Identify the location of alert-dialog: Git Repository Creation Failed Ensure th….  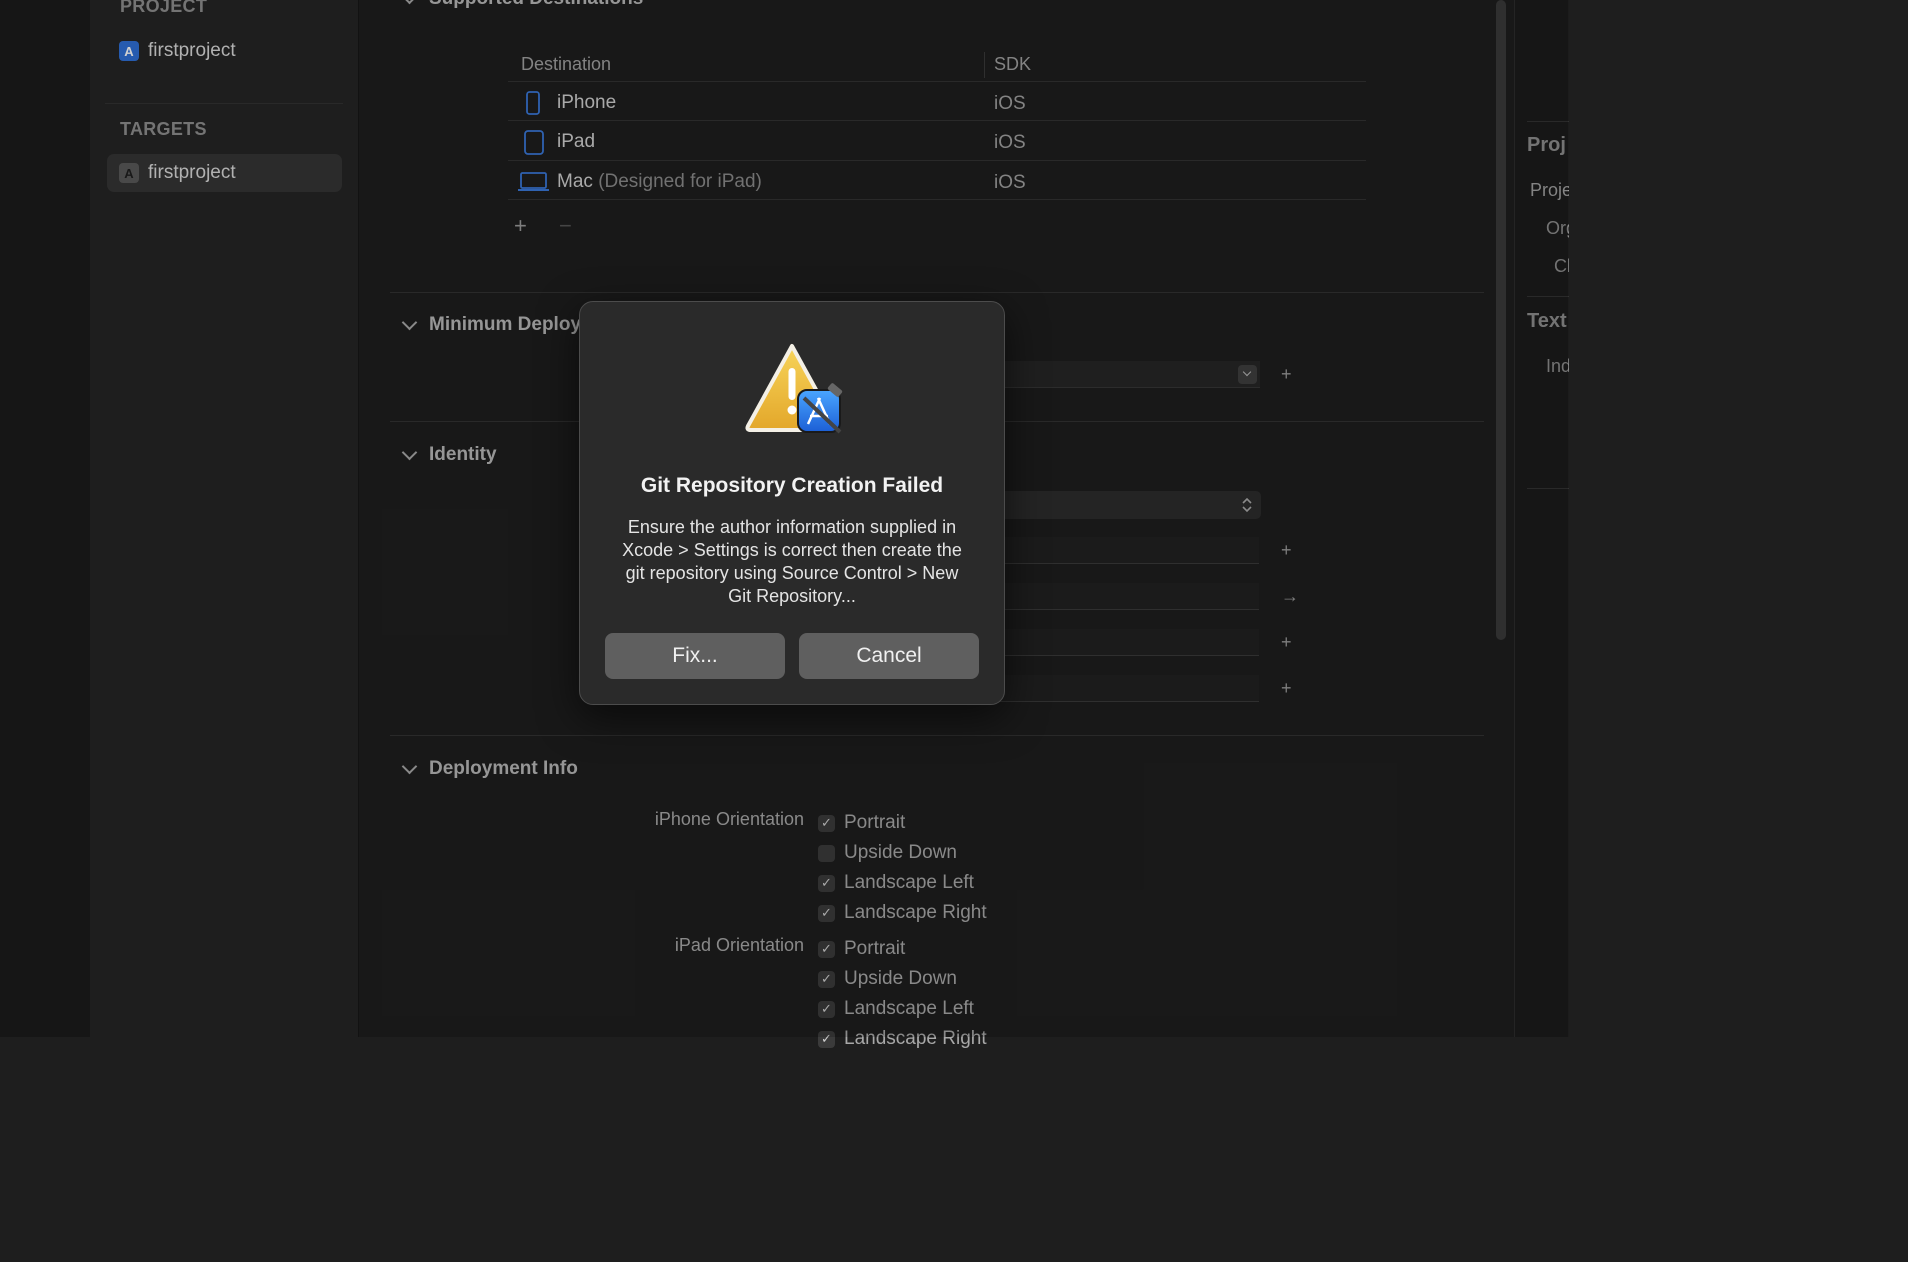
(792, 503).